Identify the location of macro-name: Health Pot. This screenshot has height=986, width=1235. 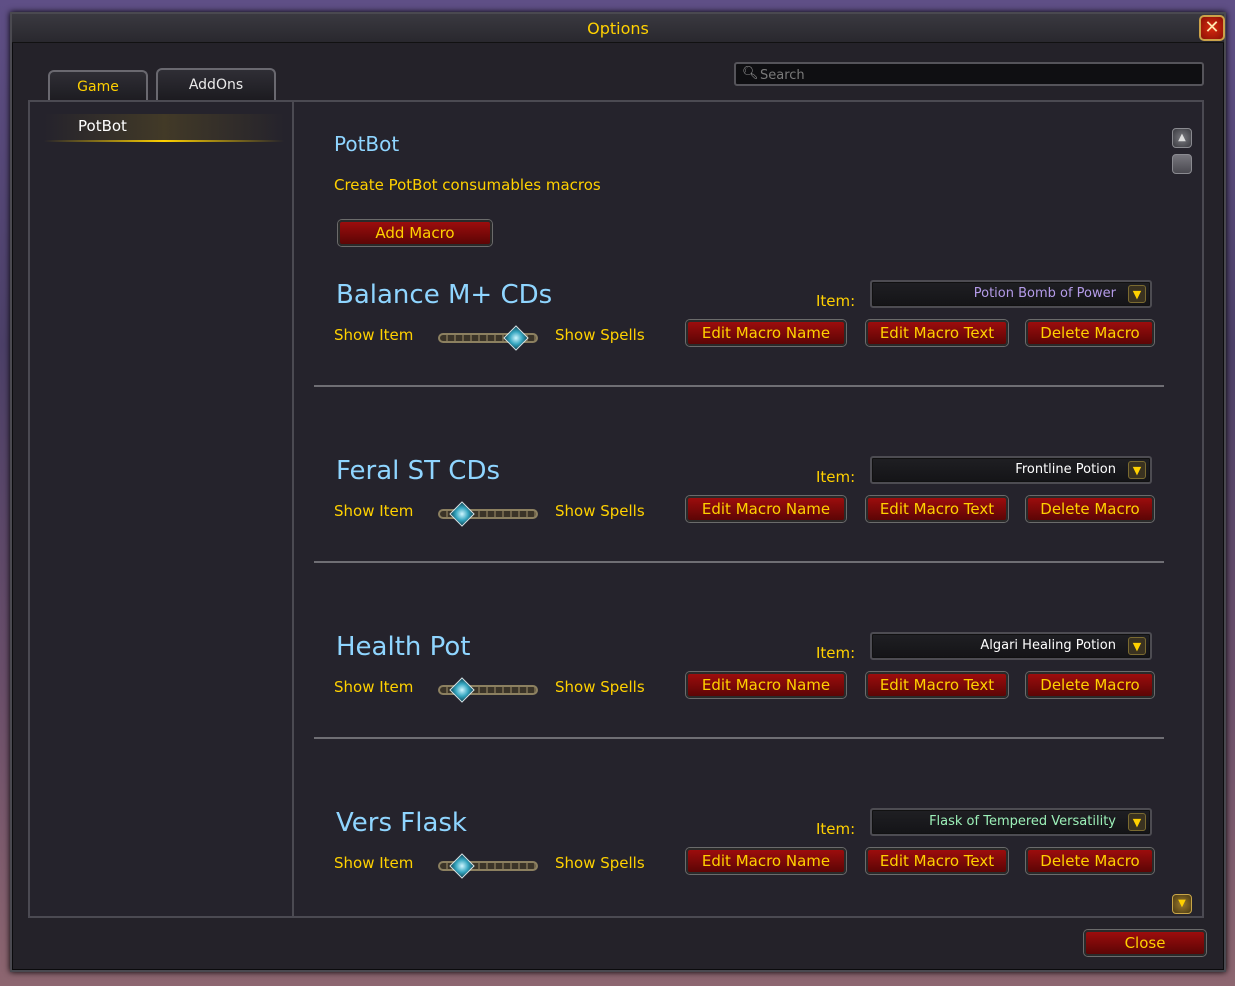
(403, 647).